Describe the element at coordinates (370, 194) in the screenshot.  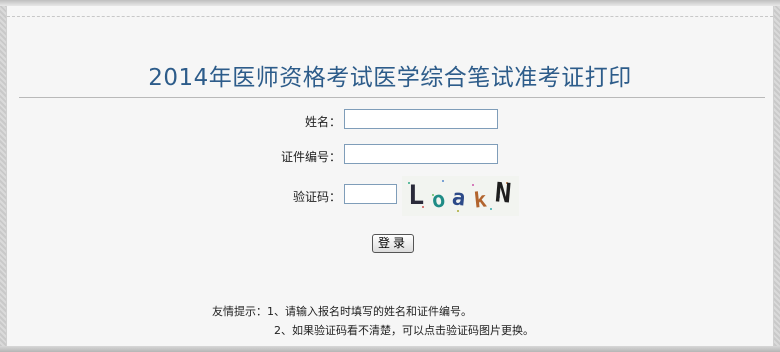
I see `captcha-input` at that location.